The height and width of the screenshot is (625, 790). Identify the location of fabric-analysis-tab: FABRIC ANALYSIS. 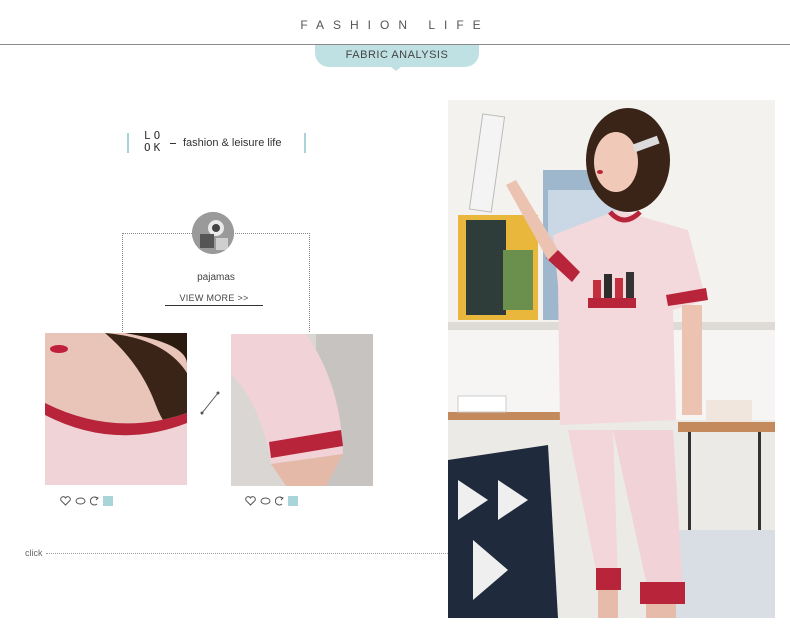
(397, 56).